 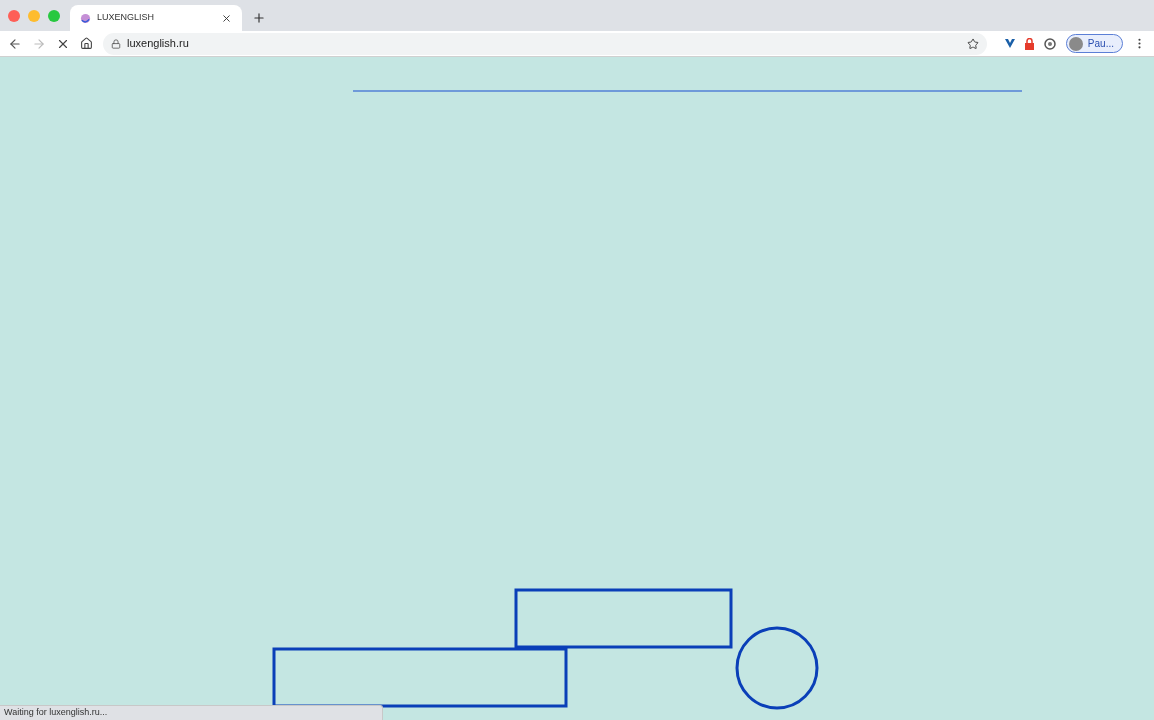 I want to click on home-icon, so click(x=86, y=43).